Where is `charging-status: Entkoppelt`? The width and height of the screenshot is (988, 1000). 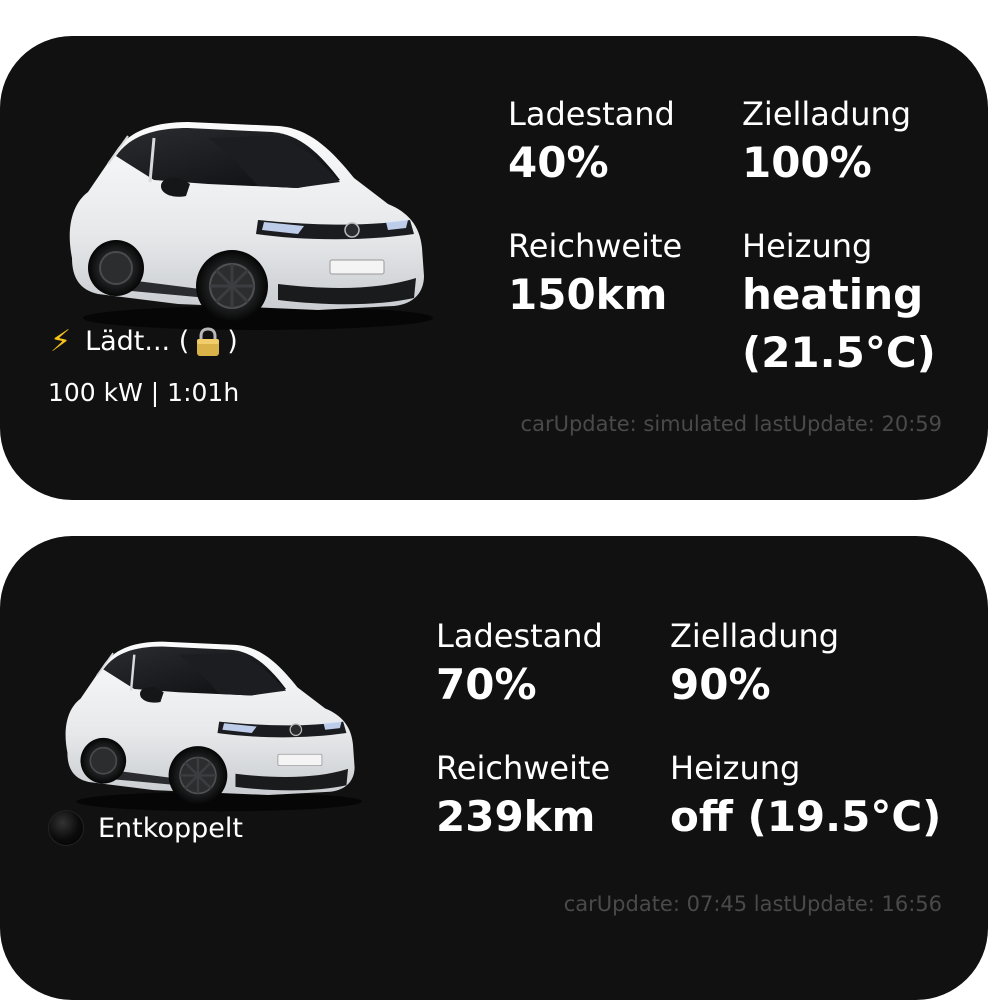 charging-status: Entkoppelt is located at coordinates (145, 828).